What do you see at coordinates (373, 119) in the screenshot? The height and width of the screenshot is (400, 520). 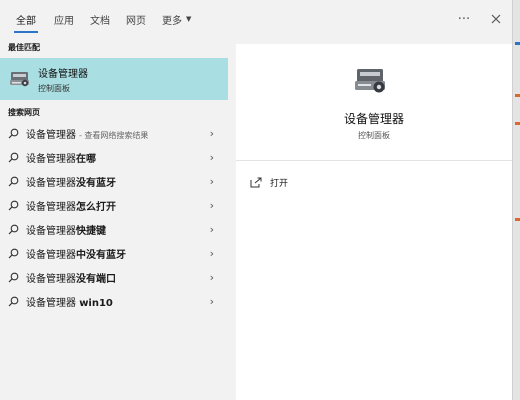 I see `detail-title: 设备管理器` at bounding box center [373, 119].